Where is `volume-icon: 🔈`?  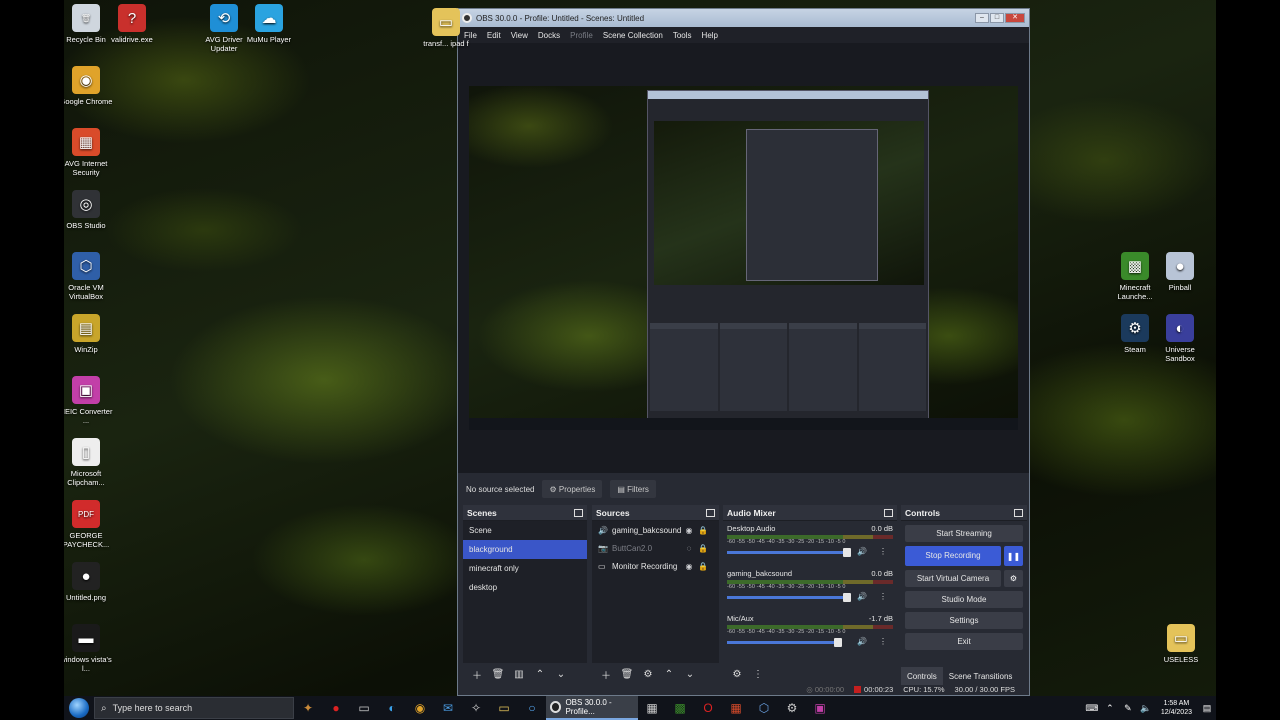
volume-icon: 🔈 is located at coordinates (1146, 708).